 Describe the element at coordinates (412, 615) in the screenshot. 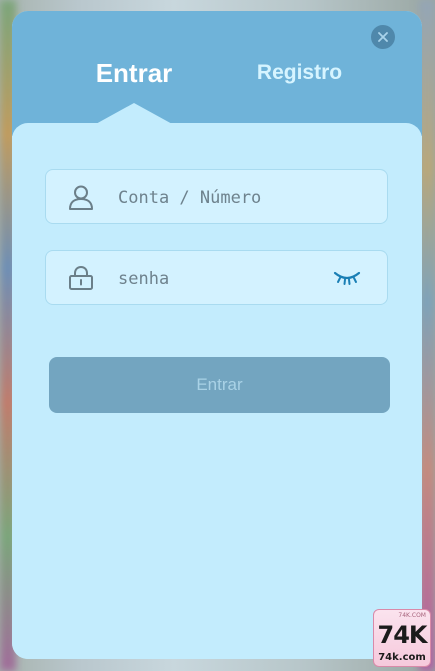

I see `watermark-top-text: 74K.COM` at that location.